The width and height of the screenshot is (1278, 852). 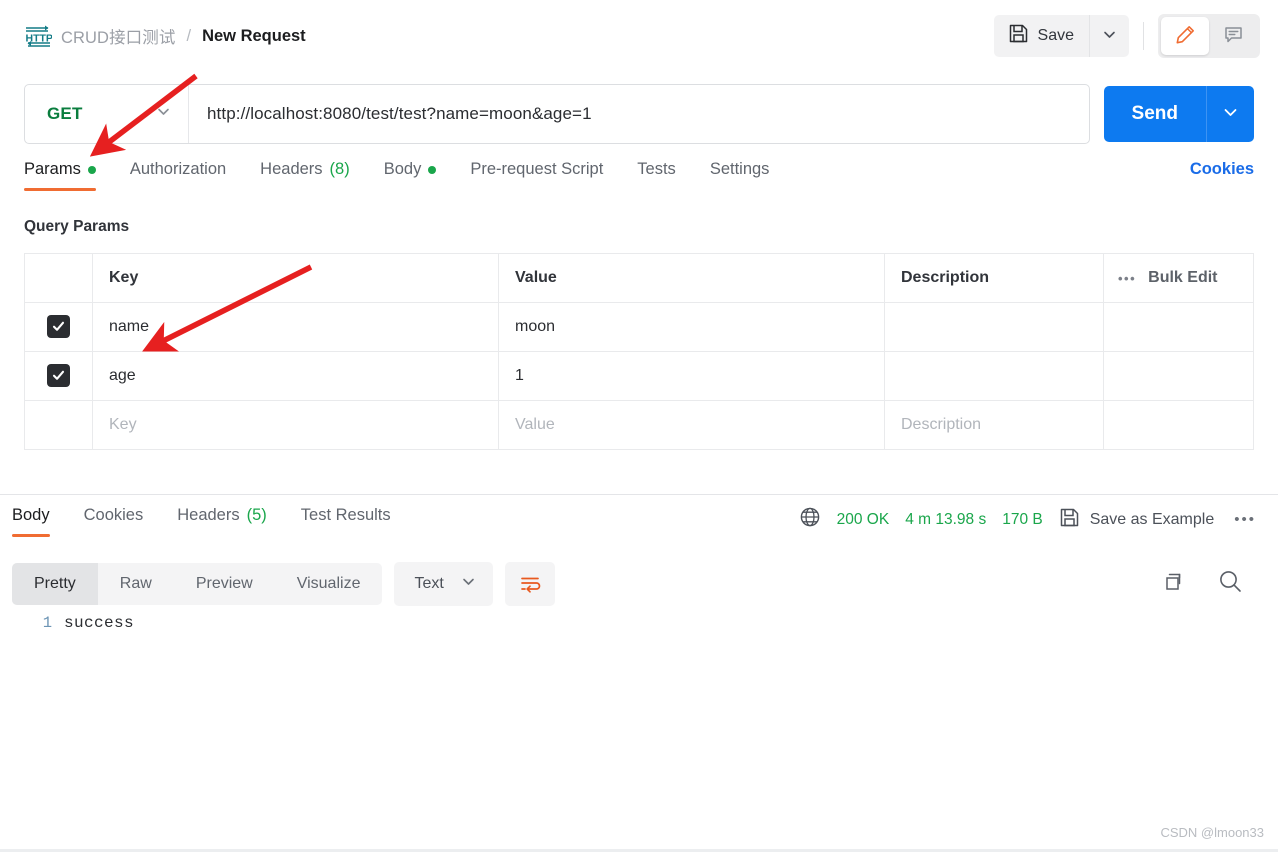 I want to click on response-tab-body: Body, so click(x=31, y=521).